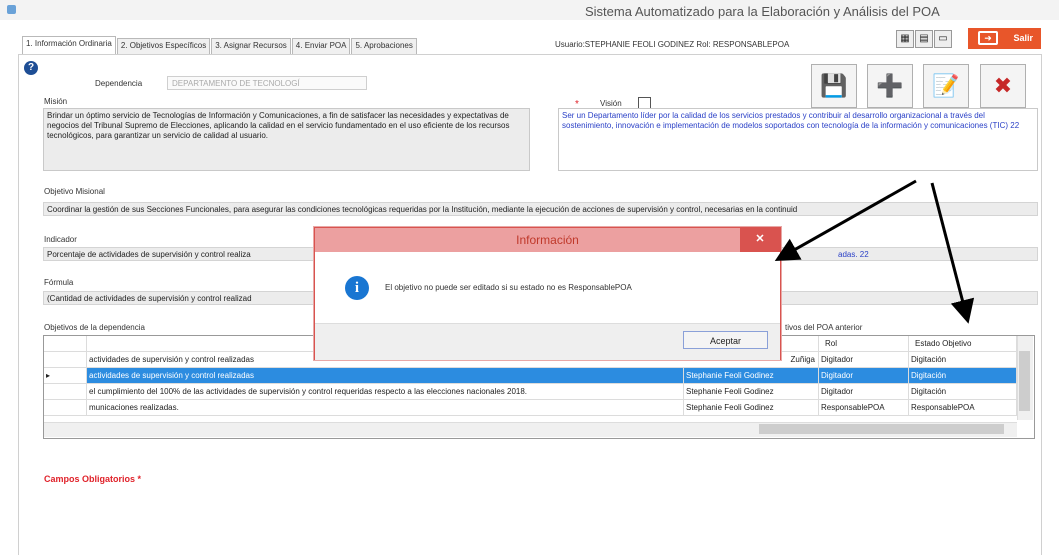 This screenshot has height=555, width=1059. I want to click on annotation-arrows, so click(874, 251).